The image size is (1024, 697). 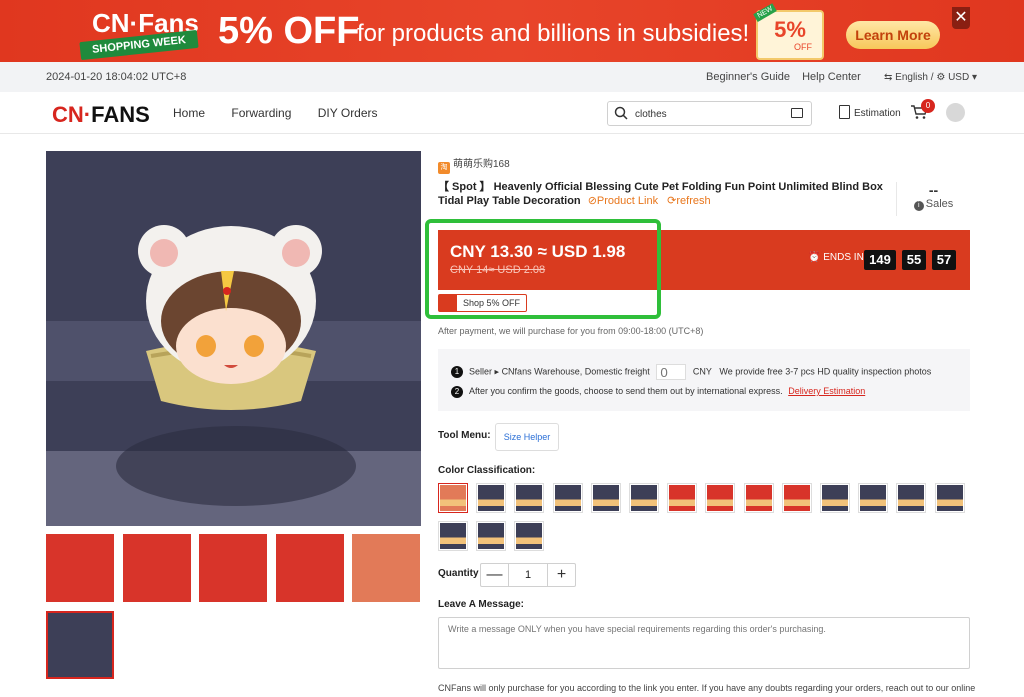 What do you see at coordinates (916, 77) in the screenshot?
I see `language-label: English /` at bounding box center [916, 77].